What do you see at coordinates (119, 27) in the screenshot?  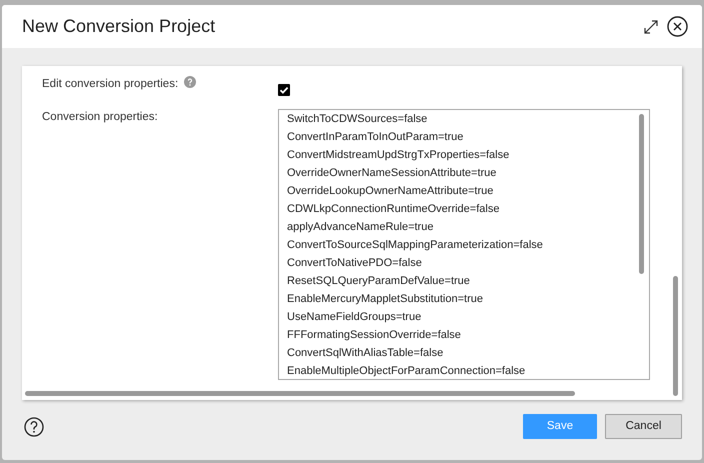 I see `dialog-title: New Conversion Project` at bounding box center [119, 27].